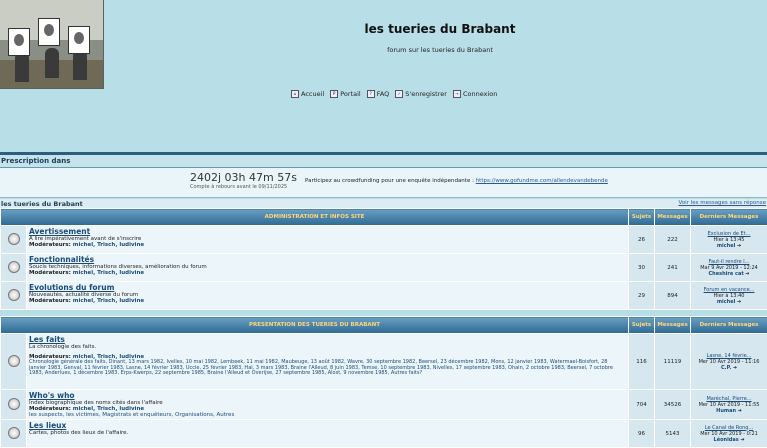 The width and height of the screenshot is (767, 448). What do you see at coordinates (327, 395) in the screenshot?
I see `forum-link: Who's who` at bounding box center [327, 395].